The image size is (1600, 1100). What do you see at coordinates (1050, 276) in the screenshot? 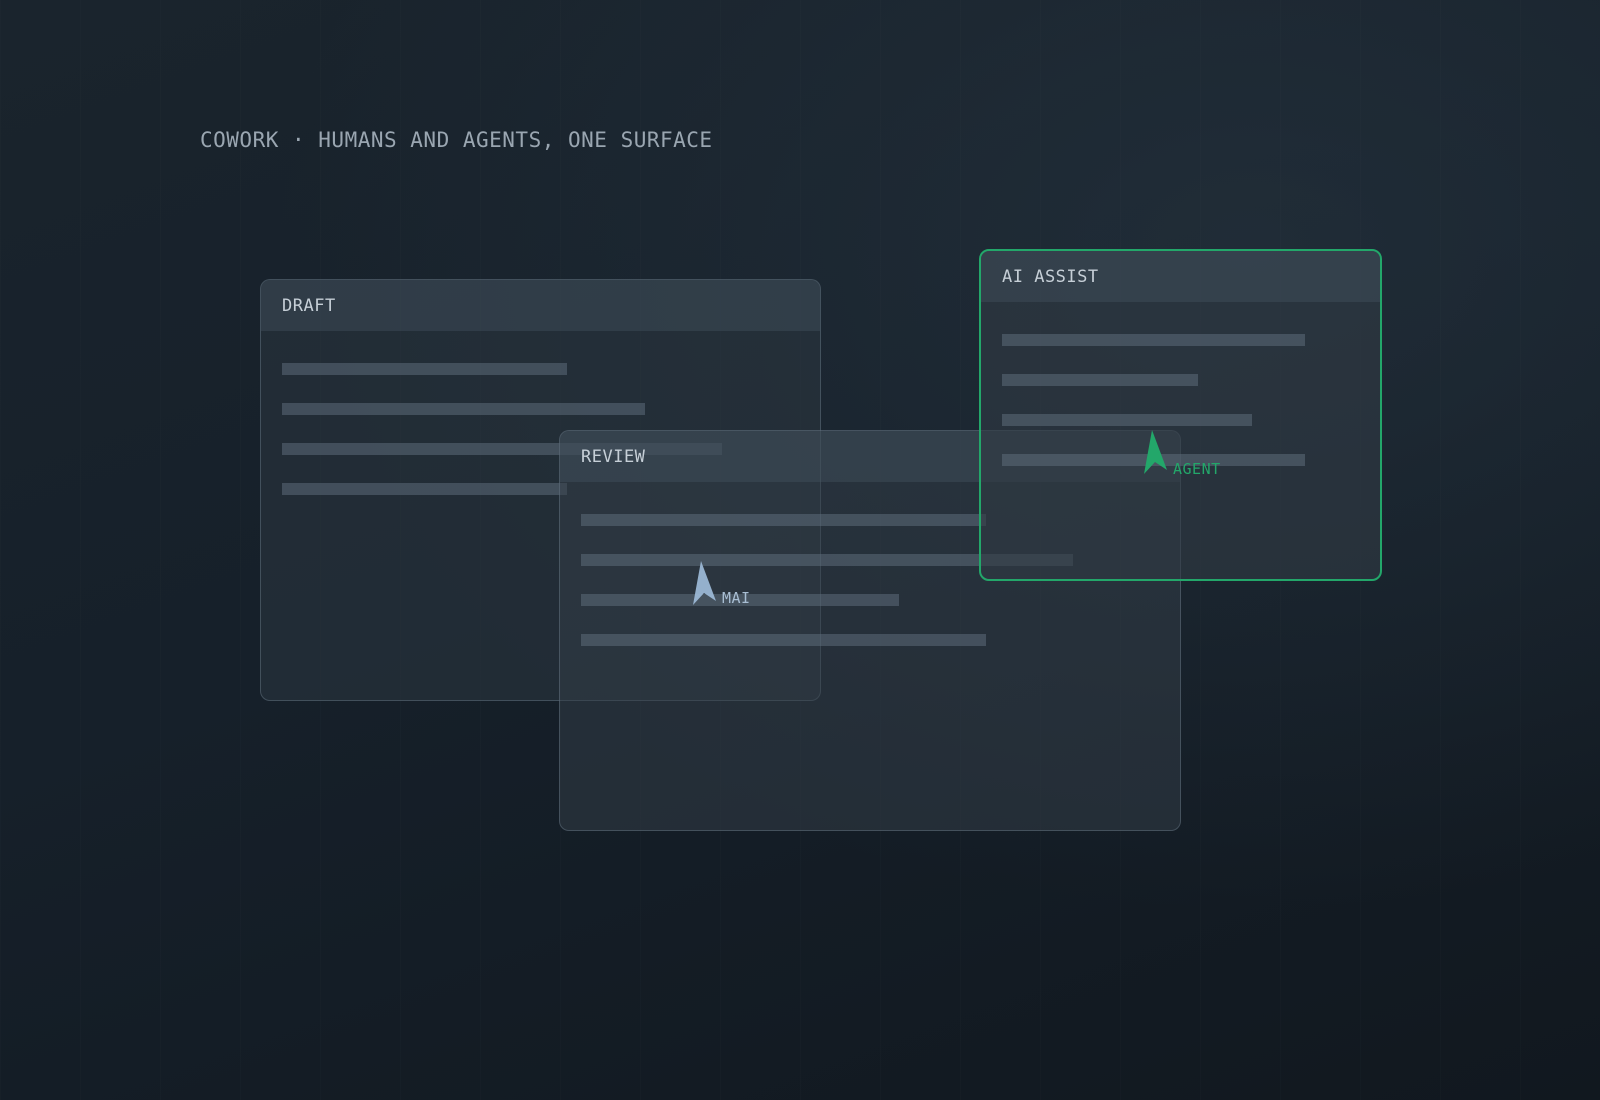
I see `ai-assist-panel-title: AI ASSIST` at bounding box center [1050, 276].